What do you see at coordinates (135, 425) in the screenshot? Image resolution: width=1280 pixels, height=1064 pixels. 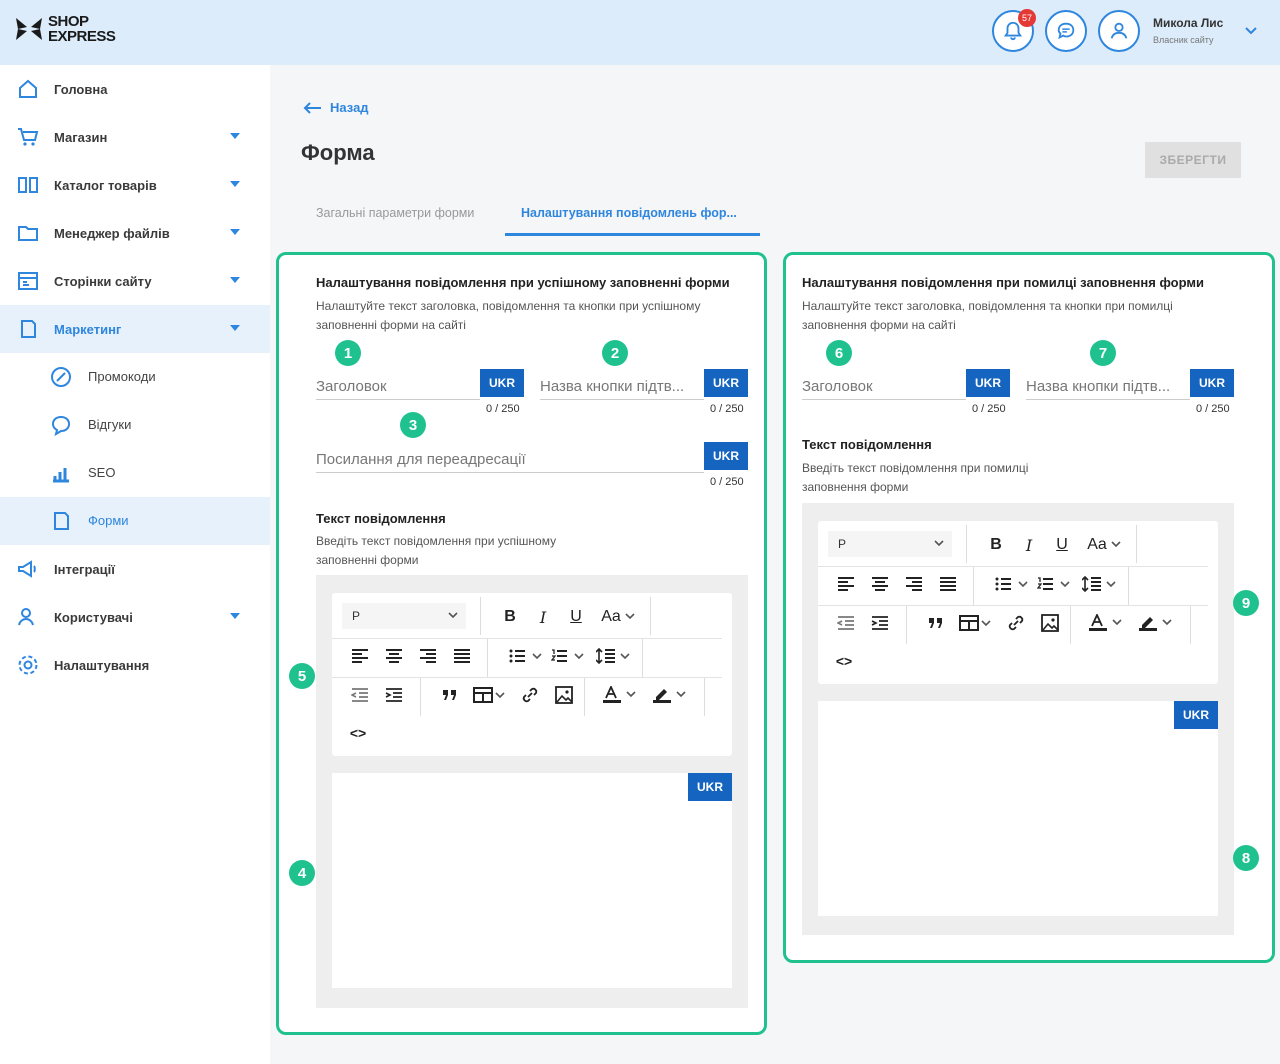 I see `sidebar-subitem-reviews: Відгуки` at bounding box center [135, 425].